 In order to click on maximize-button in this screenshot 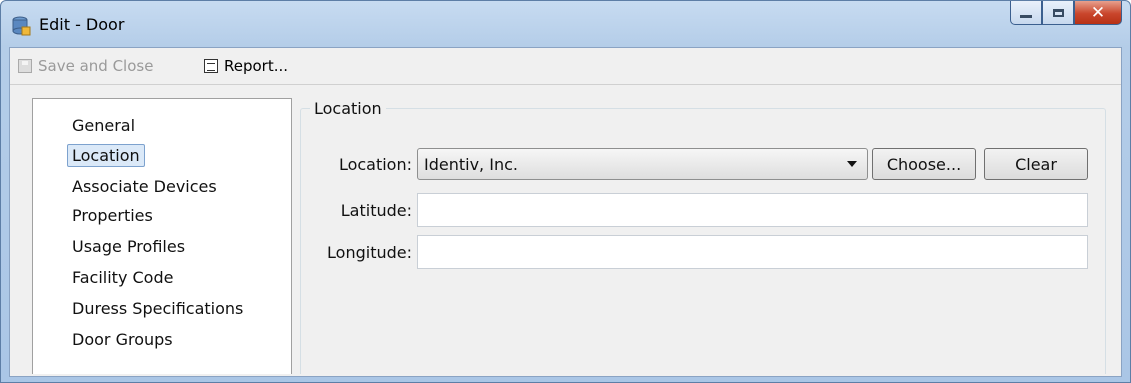, I will do `click(1058, 13)`.